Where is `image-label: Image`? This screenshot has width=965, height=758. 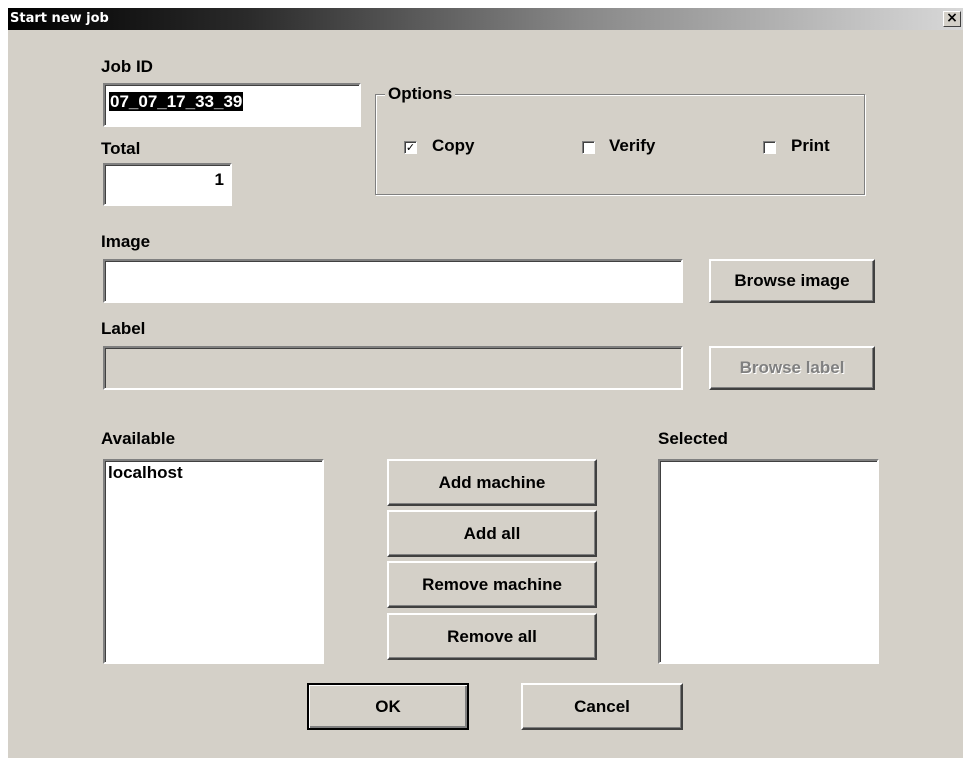
image-label: Image is located at coordinates (126, 241).